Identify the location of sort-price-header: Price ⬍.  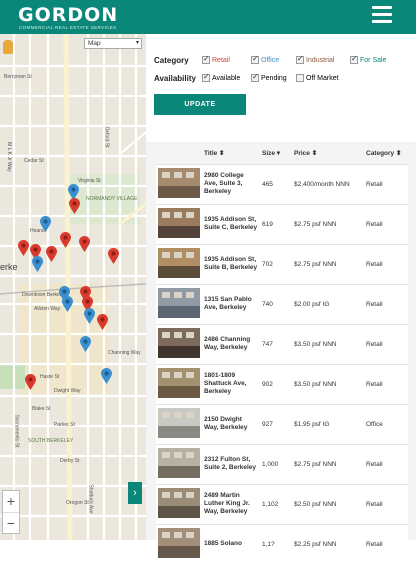
(330, 153).